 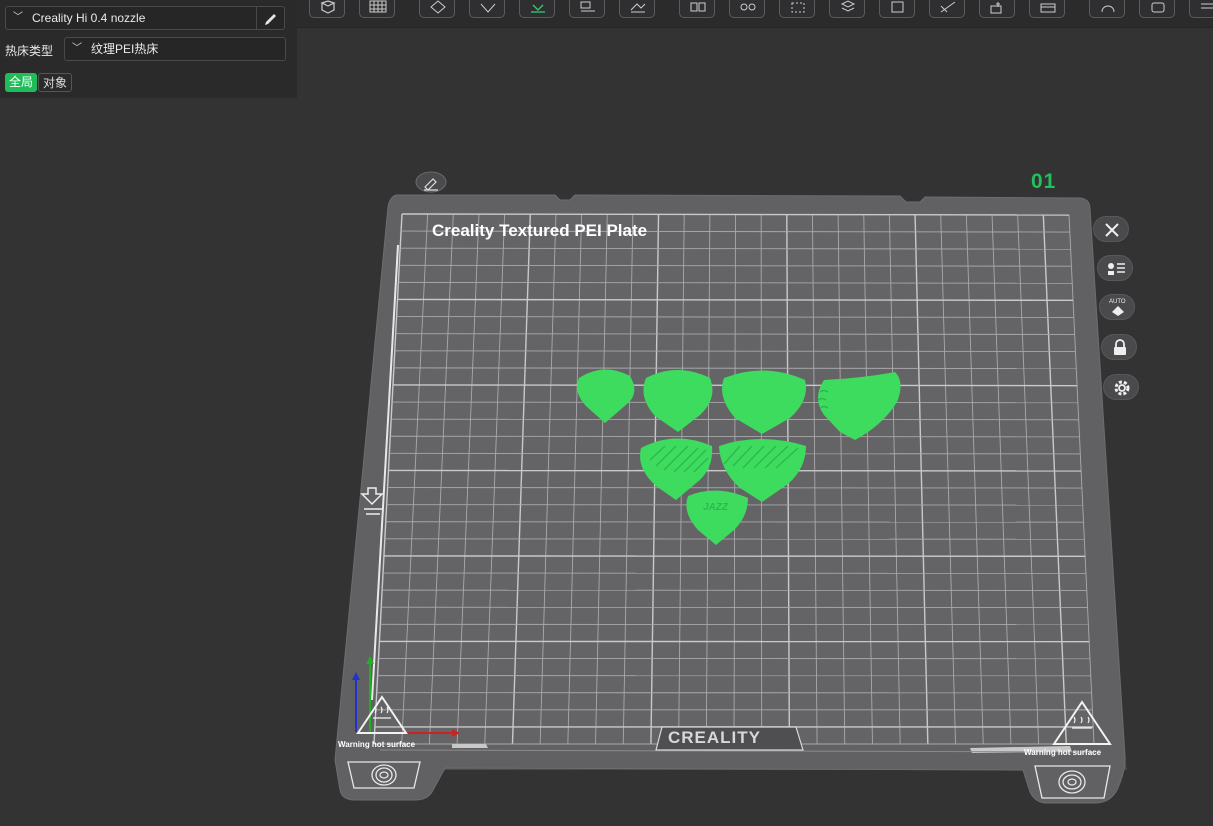 I want to click on gear-icon, so click(x=1122, y=388).